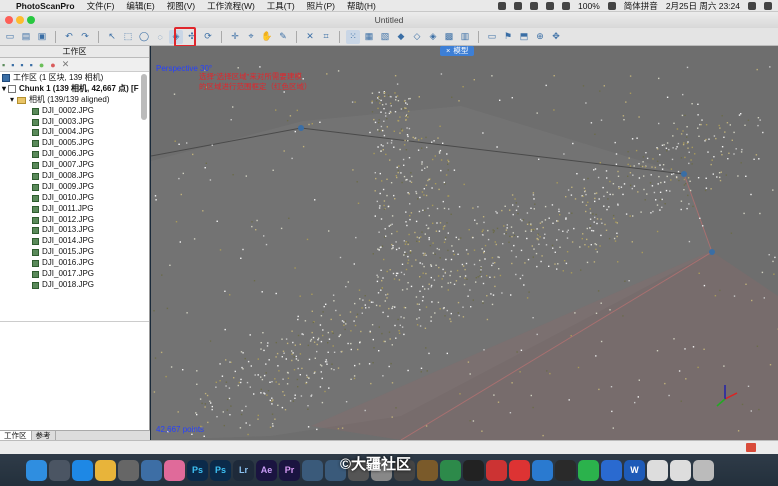  Describe the element at coordinates (31, 20) in the screenshot. I see `zoom-window-button` at that location.